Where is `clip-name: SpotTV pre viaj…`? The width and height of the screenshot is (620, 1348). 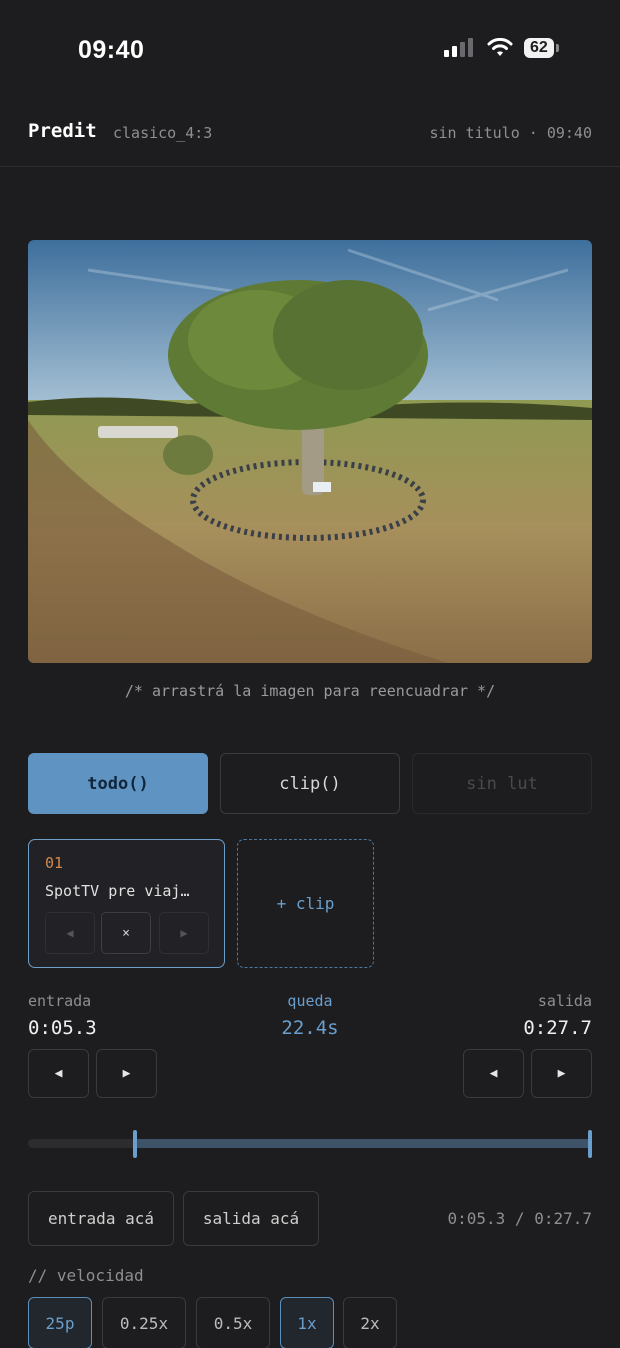 clip-name: SpotTV pre viaj… is located at coordinates (117, 891).